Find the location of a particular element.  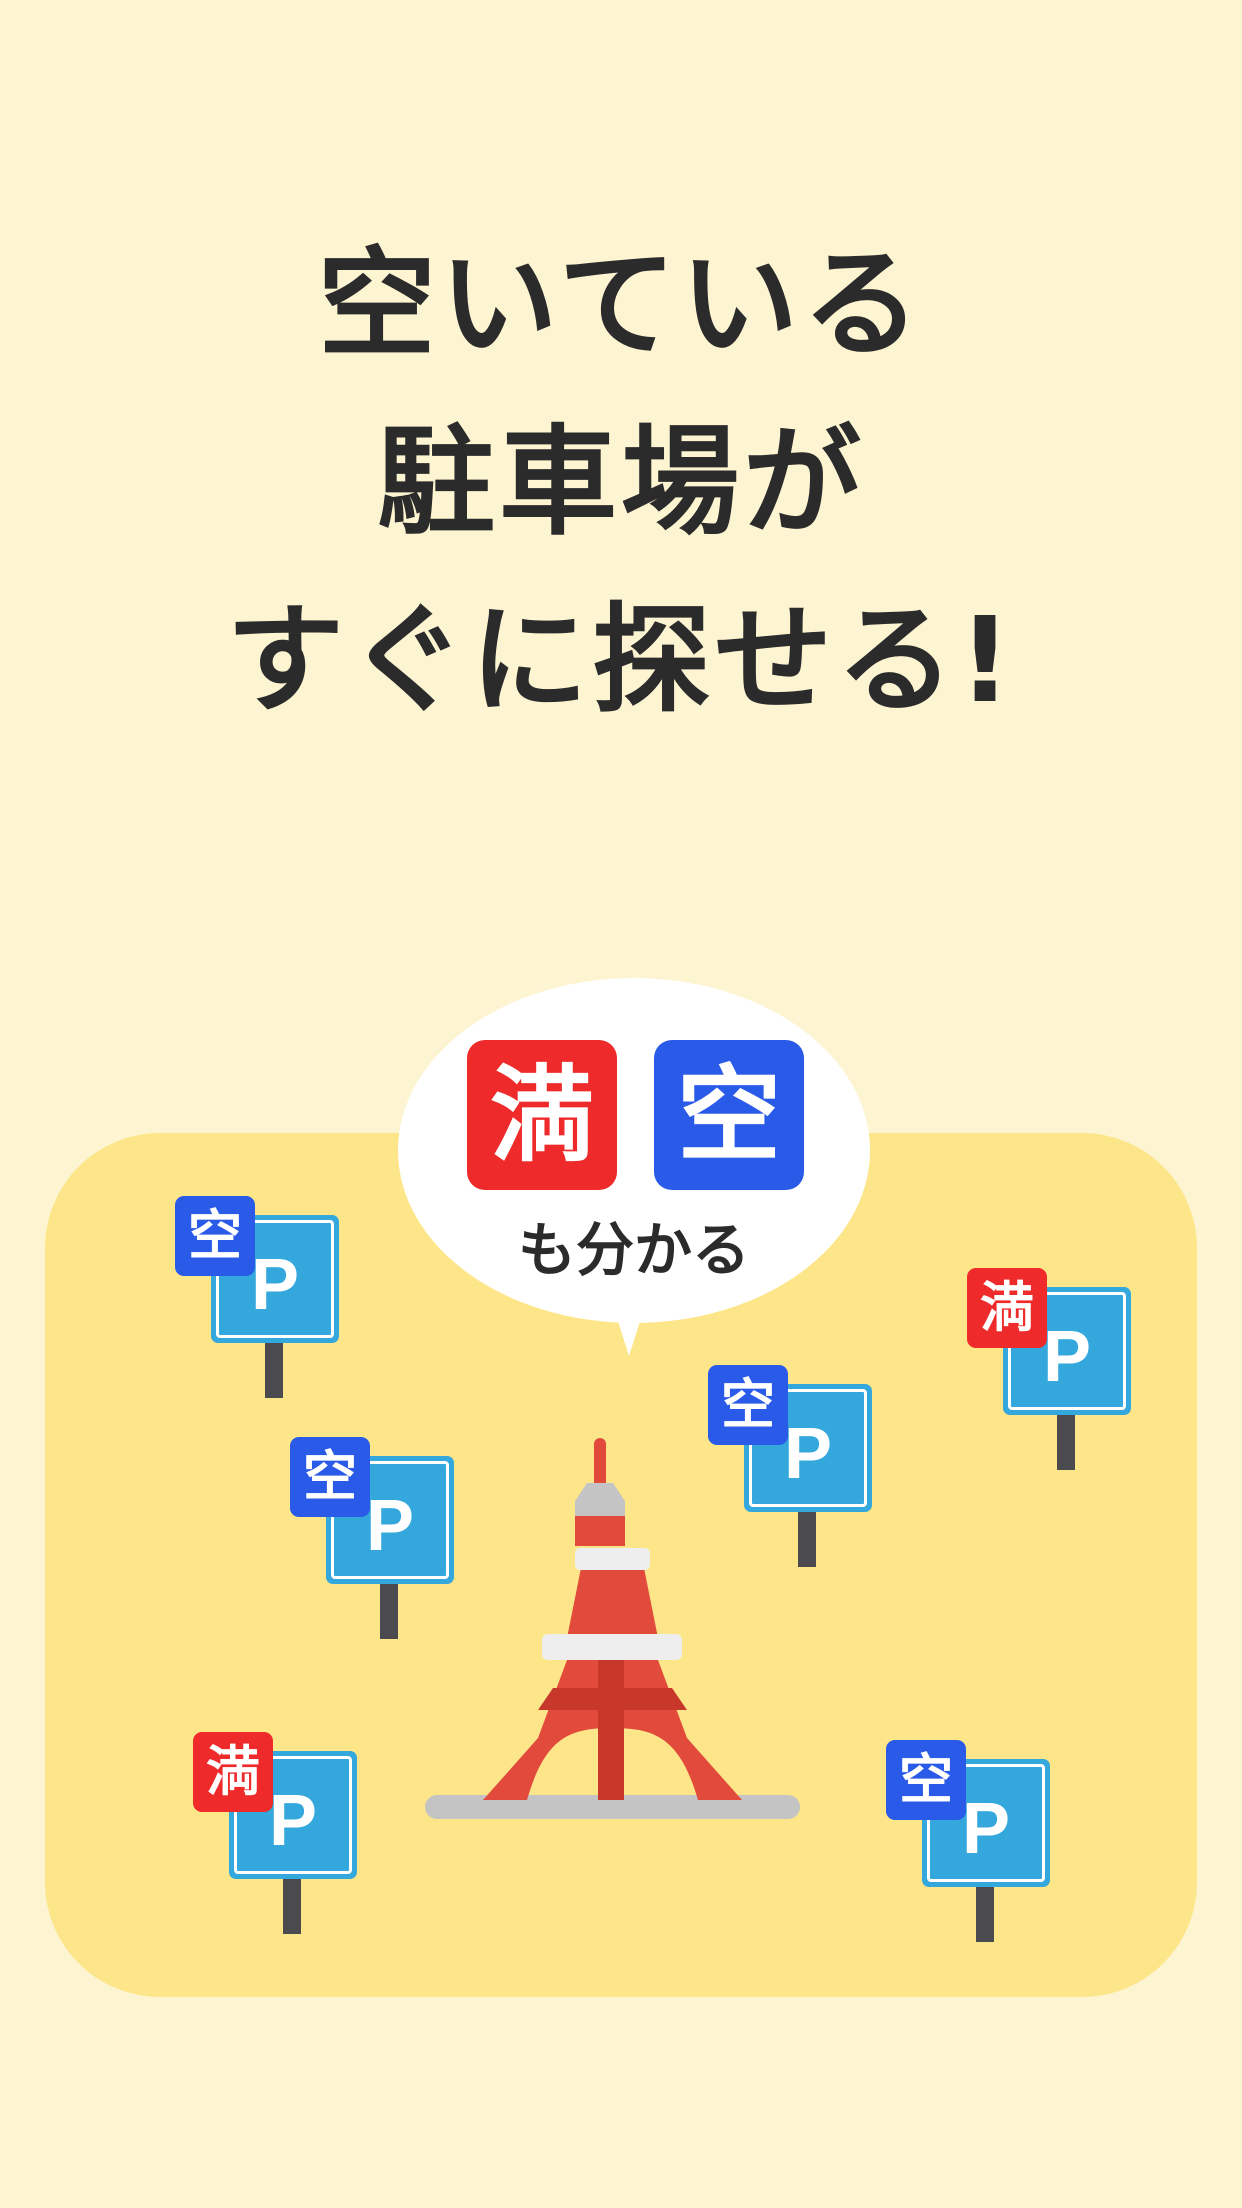

headline-line-1: 空いている is located at coordinates (621, 304).